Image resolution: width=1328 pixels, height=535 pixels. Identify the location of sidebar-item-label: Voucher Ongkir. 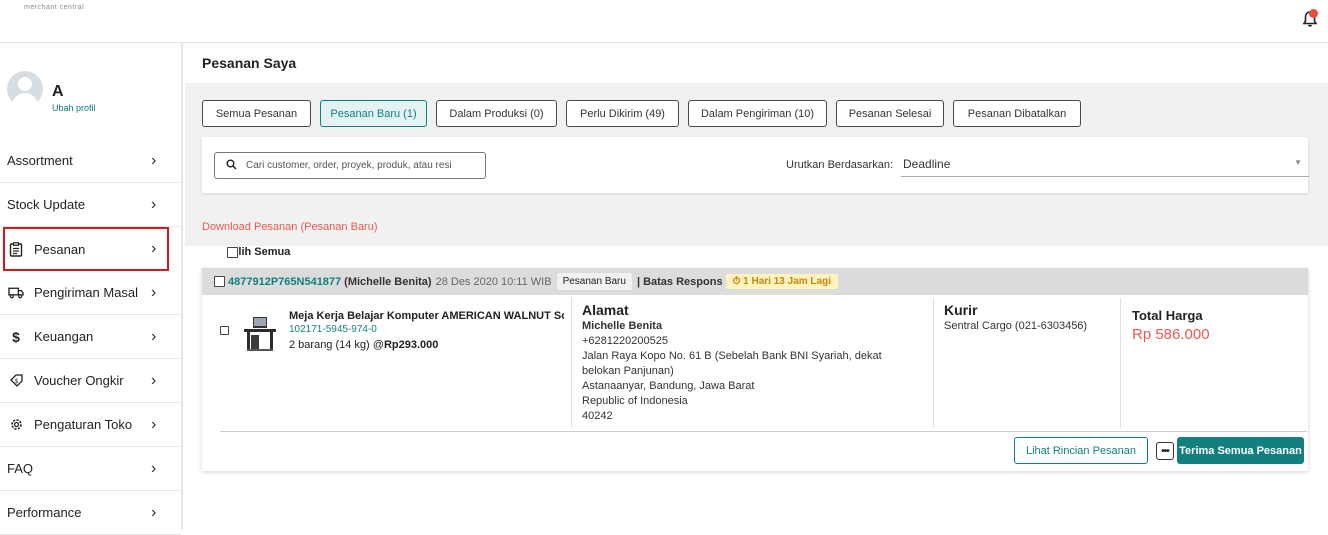
(79, 380).